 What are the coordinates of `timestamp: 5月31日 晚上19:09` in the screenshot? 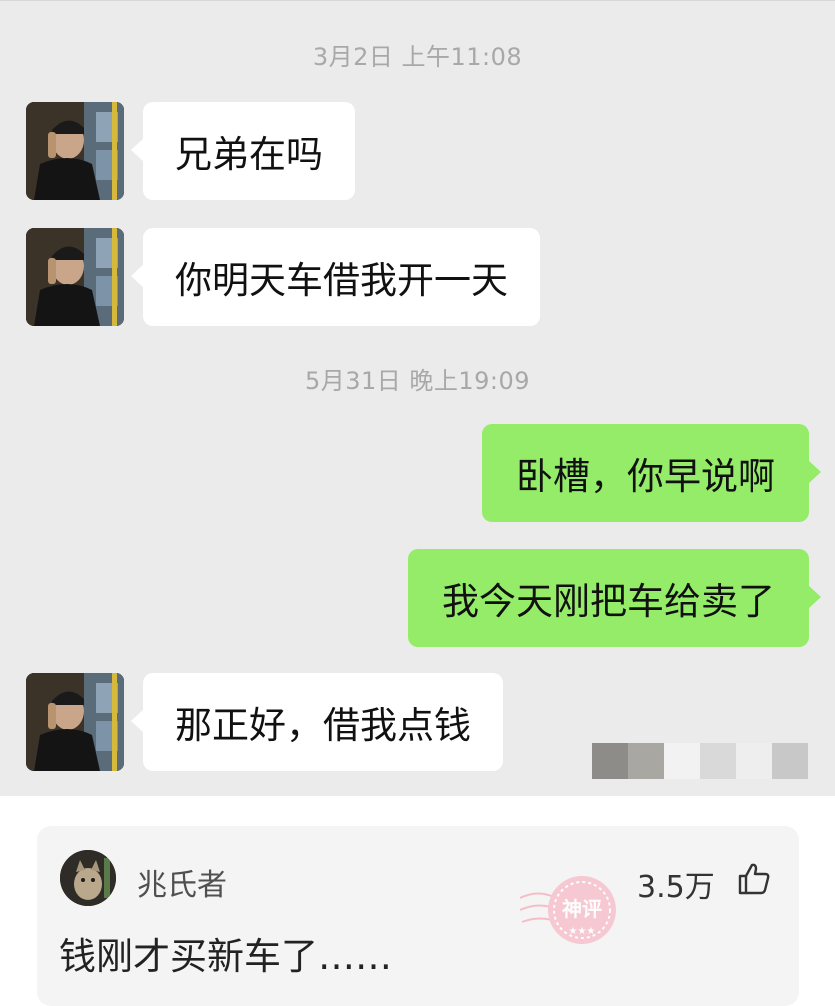 It's located at (417, 381).